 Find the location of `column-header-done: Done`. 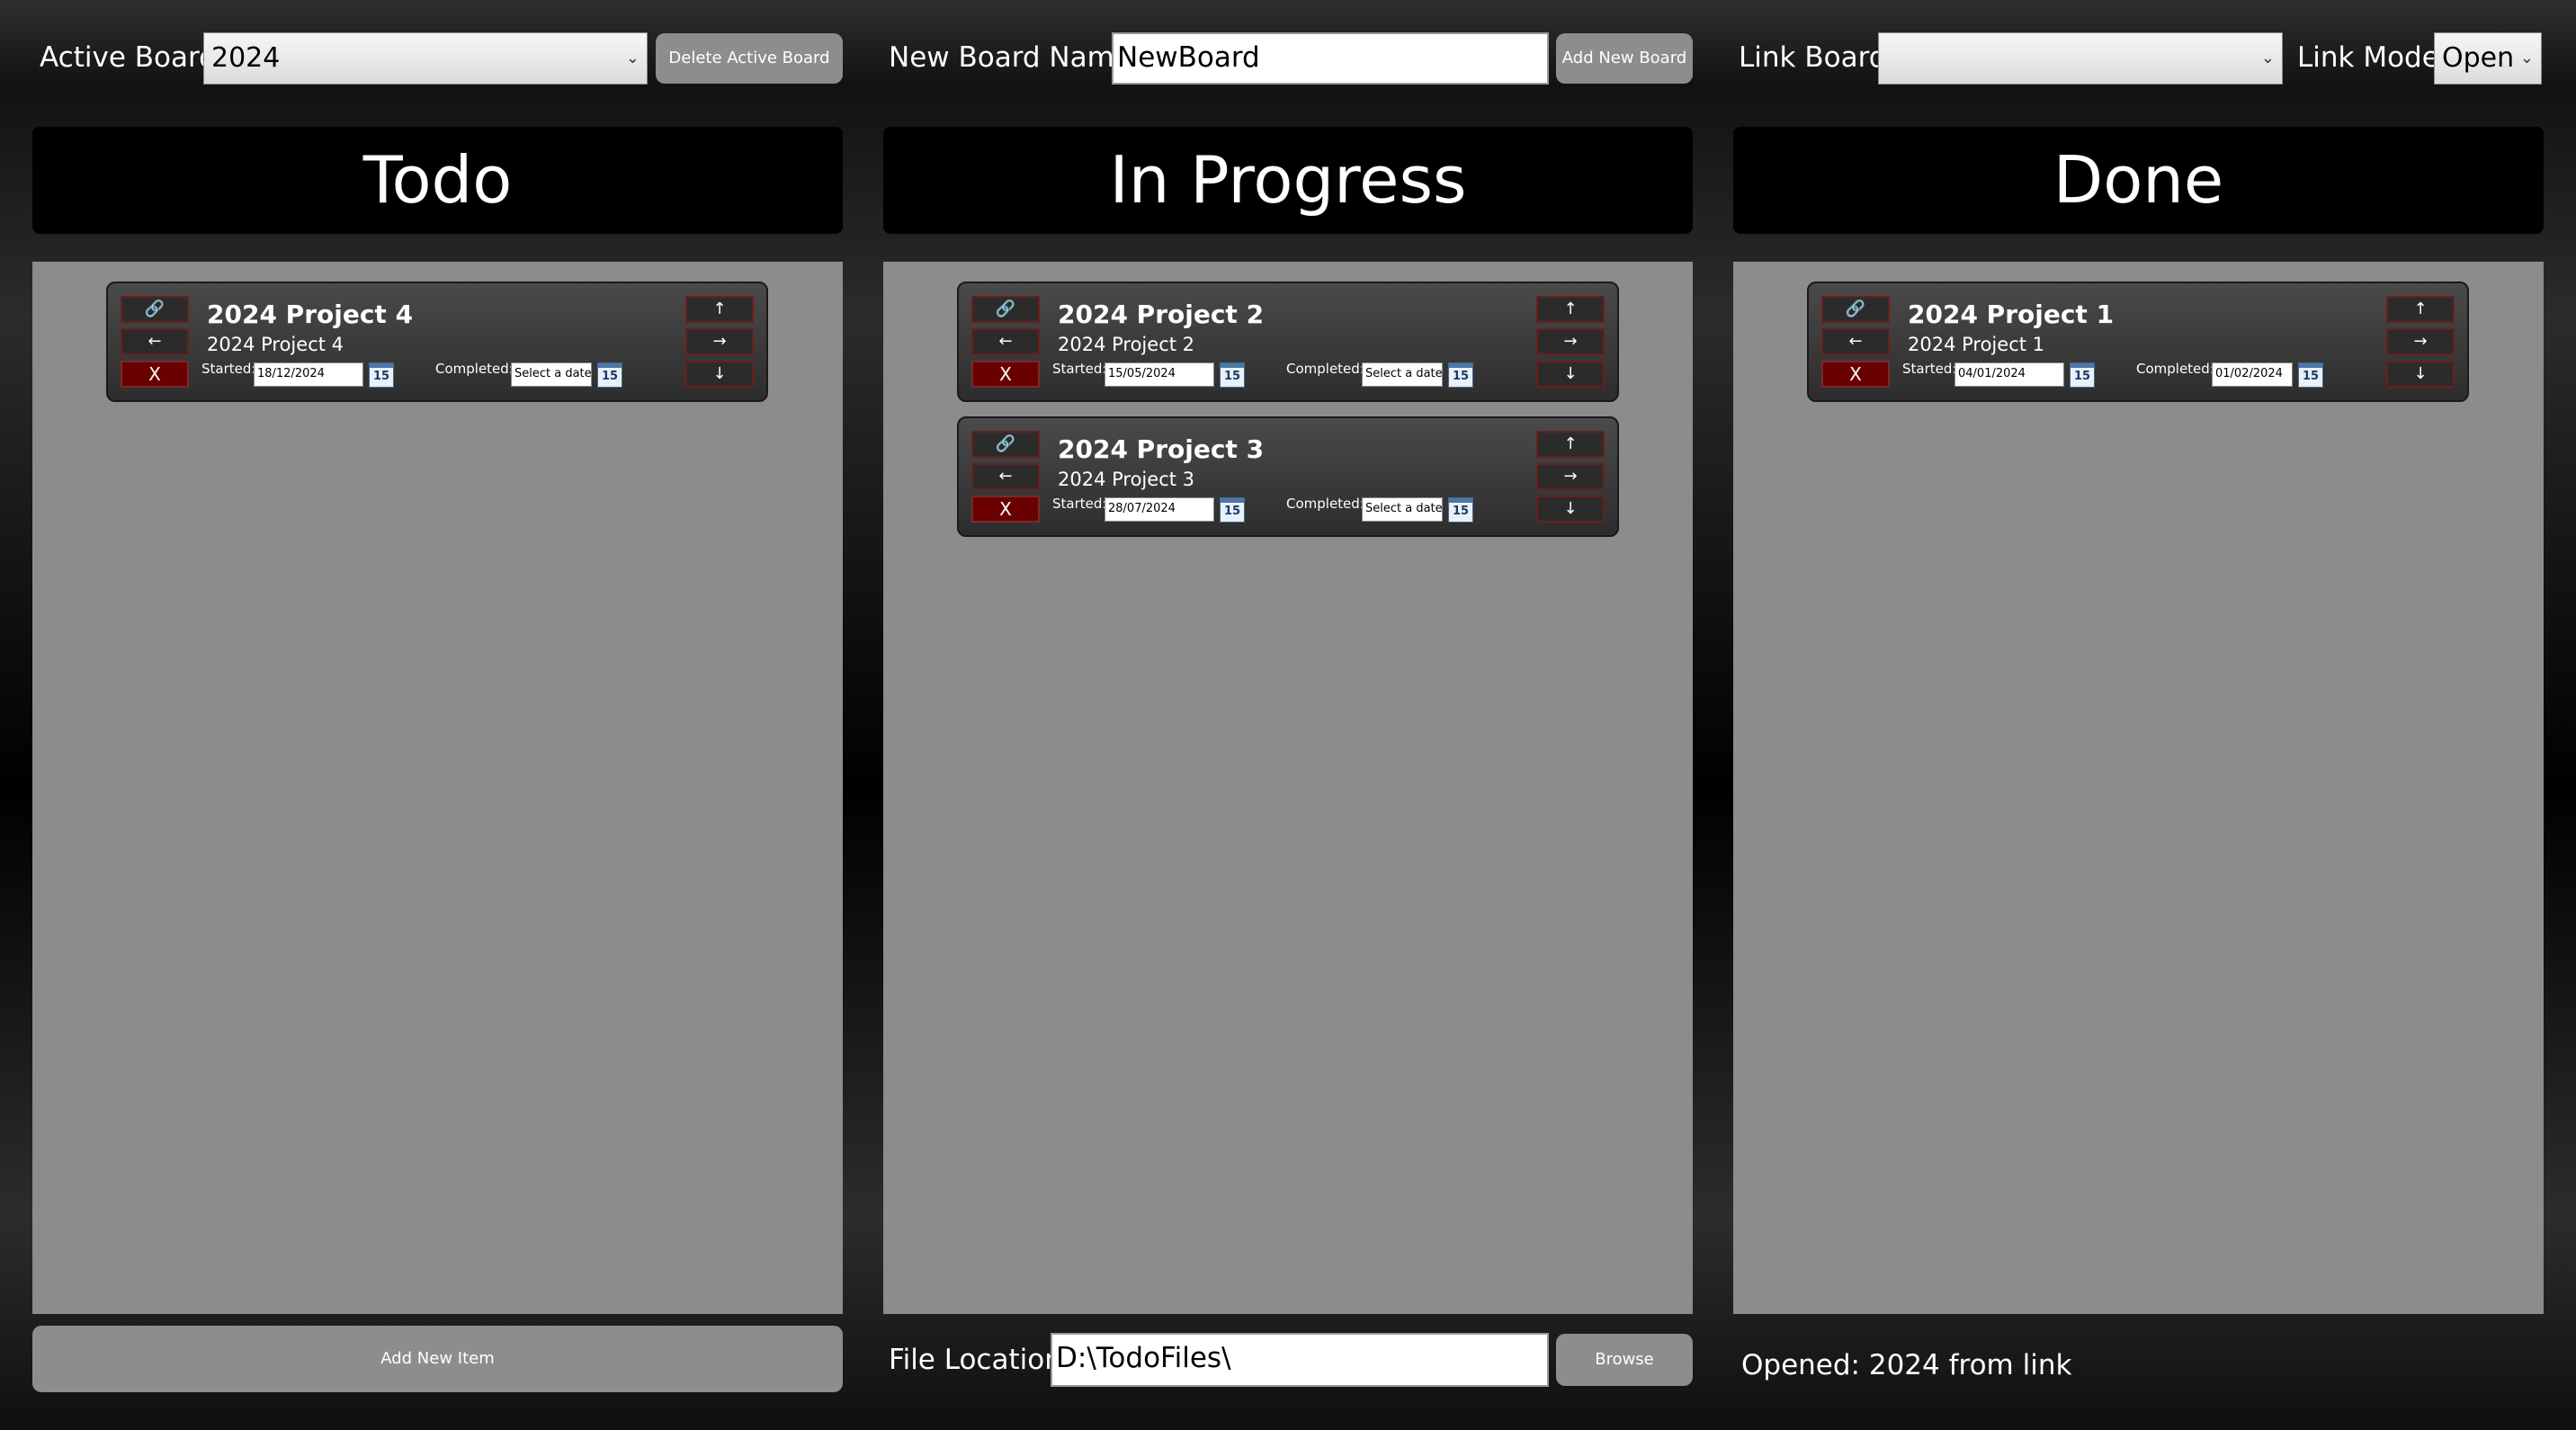

column-header-done: Done is located at coordinates (2138, 180).